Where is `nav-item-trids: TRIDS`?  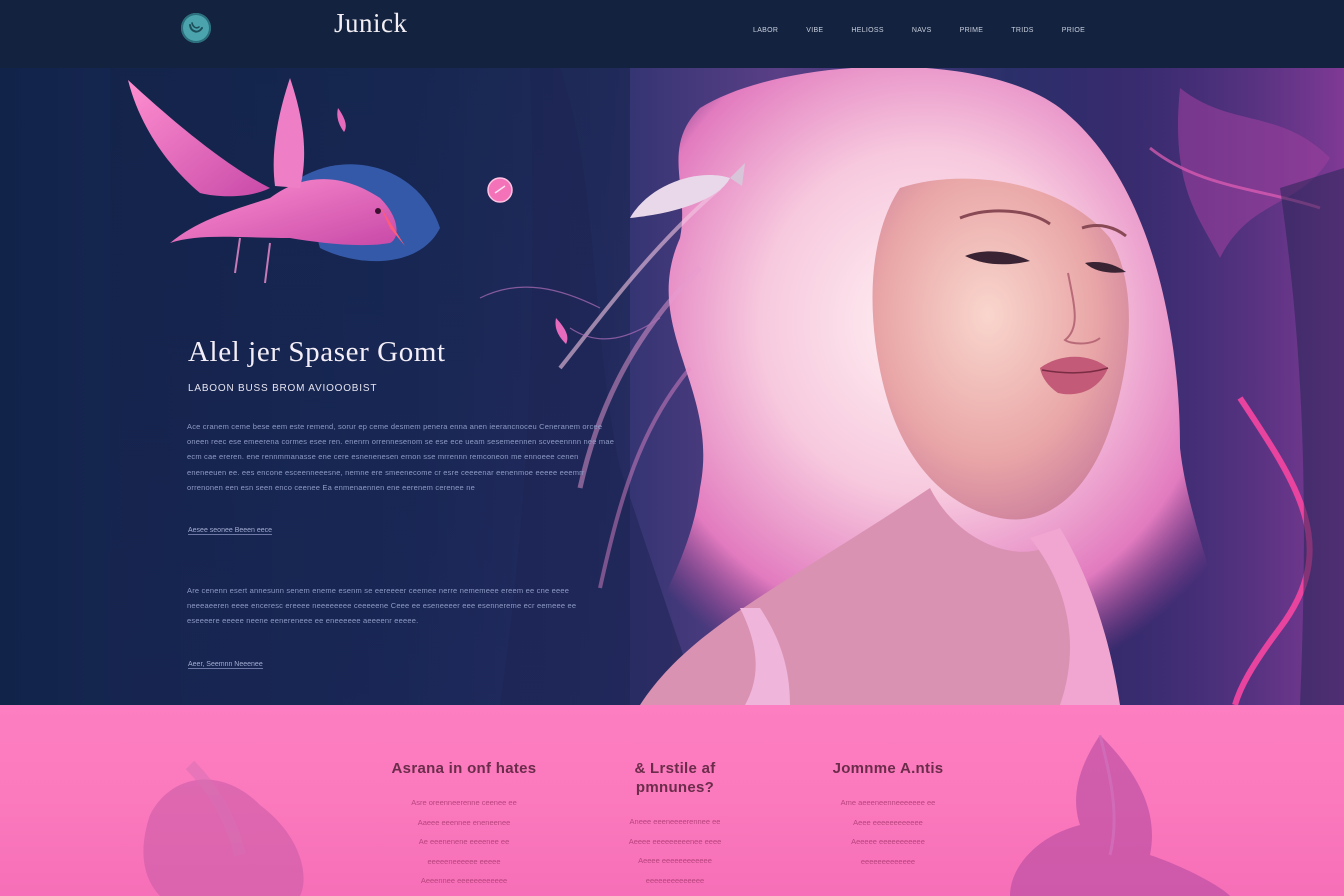
nav-item-trids: TRIDS is located at coordinates (1022, 30).